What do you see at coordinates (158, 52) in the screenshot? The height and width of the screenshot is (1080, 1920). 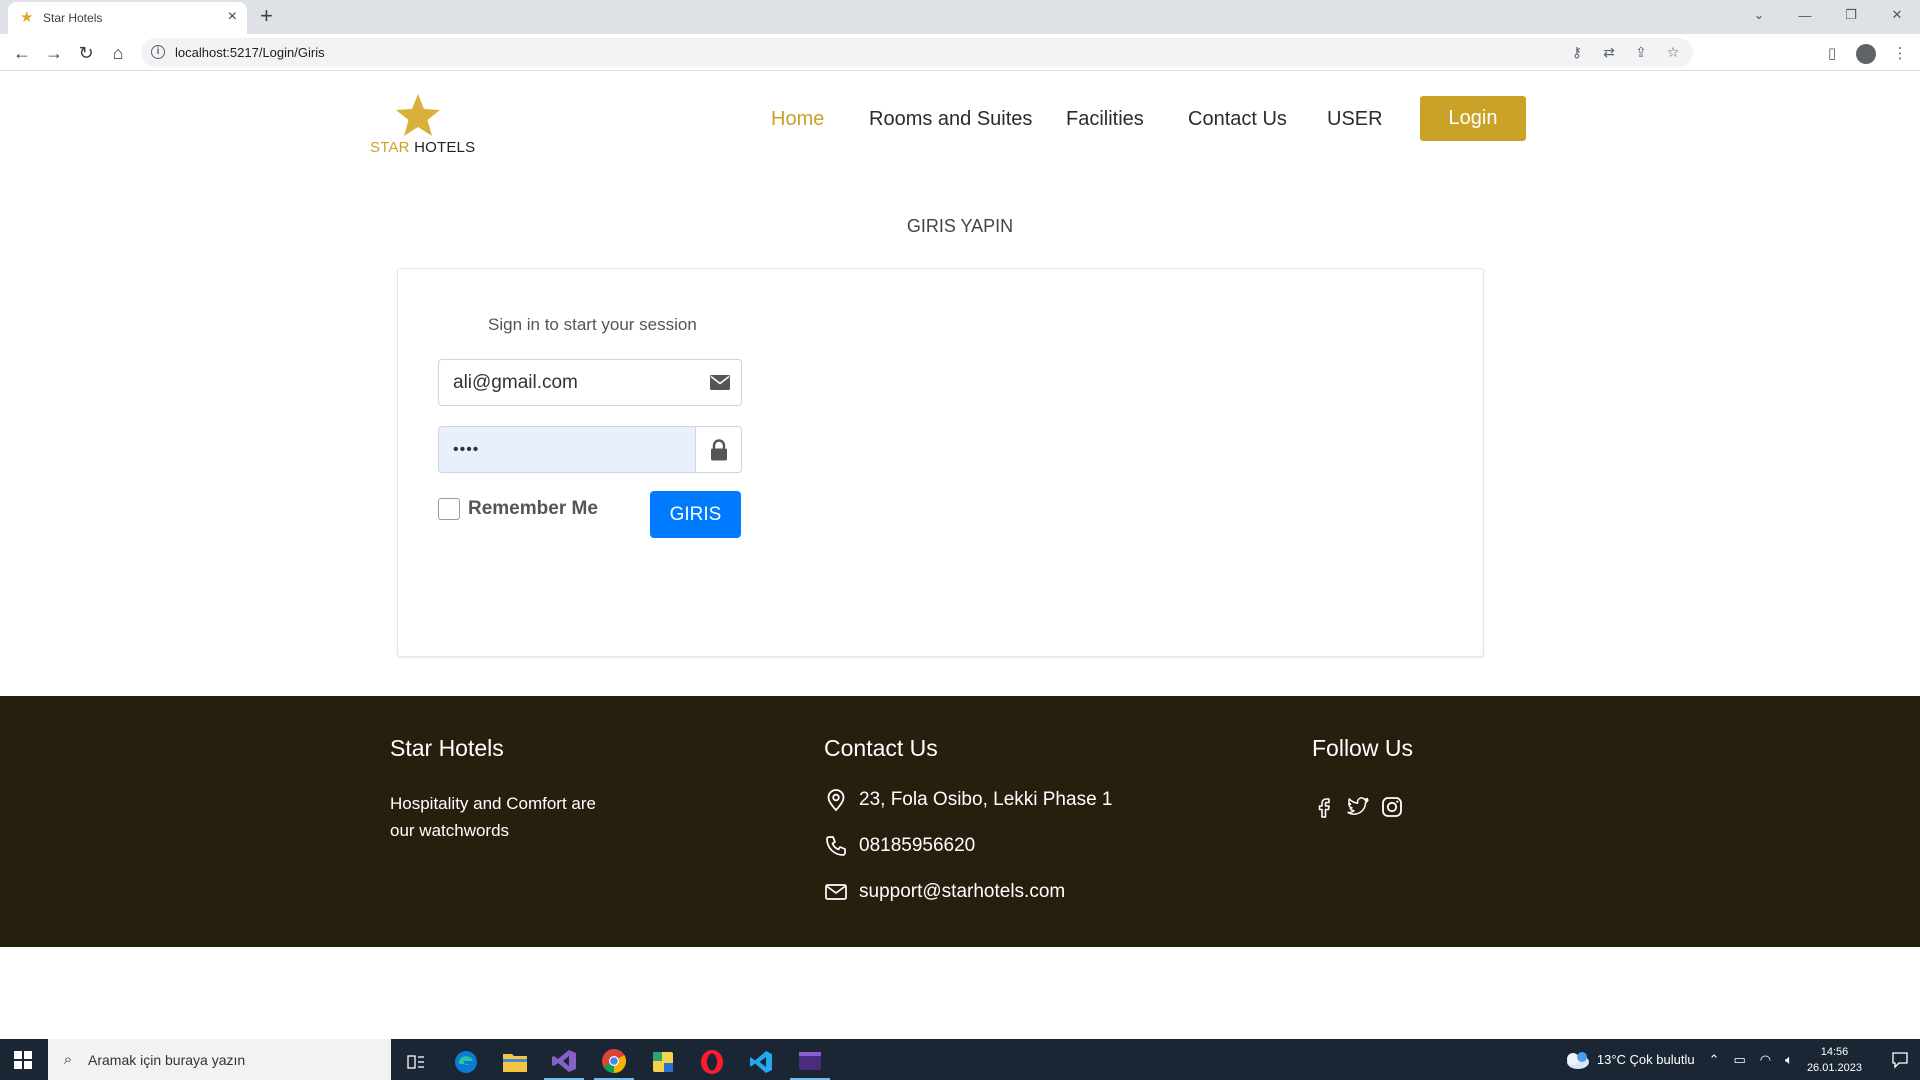 I see `site-info-icon: i` at bounding box center [158, 52].